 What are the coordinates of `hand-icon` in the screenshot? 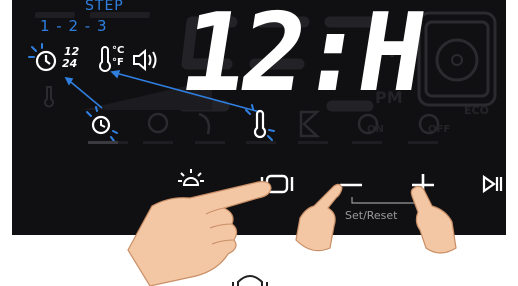 It's located at (199, 233).